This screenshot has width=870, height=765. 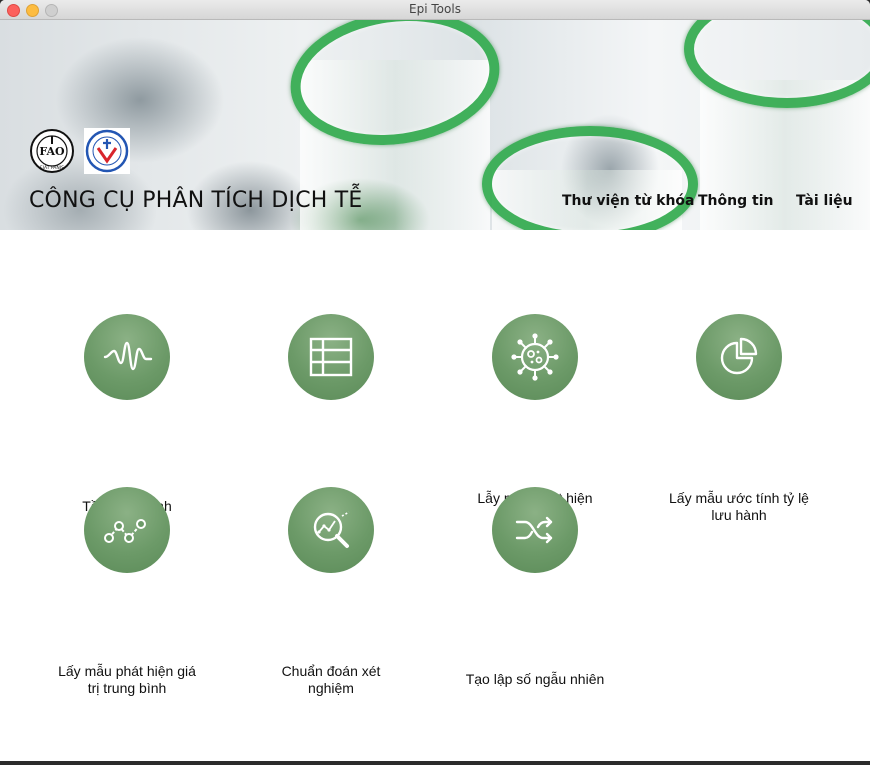 I want to click on minimize-window-button, so click(x=32, y=10).